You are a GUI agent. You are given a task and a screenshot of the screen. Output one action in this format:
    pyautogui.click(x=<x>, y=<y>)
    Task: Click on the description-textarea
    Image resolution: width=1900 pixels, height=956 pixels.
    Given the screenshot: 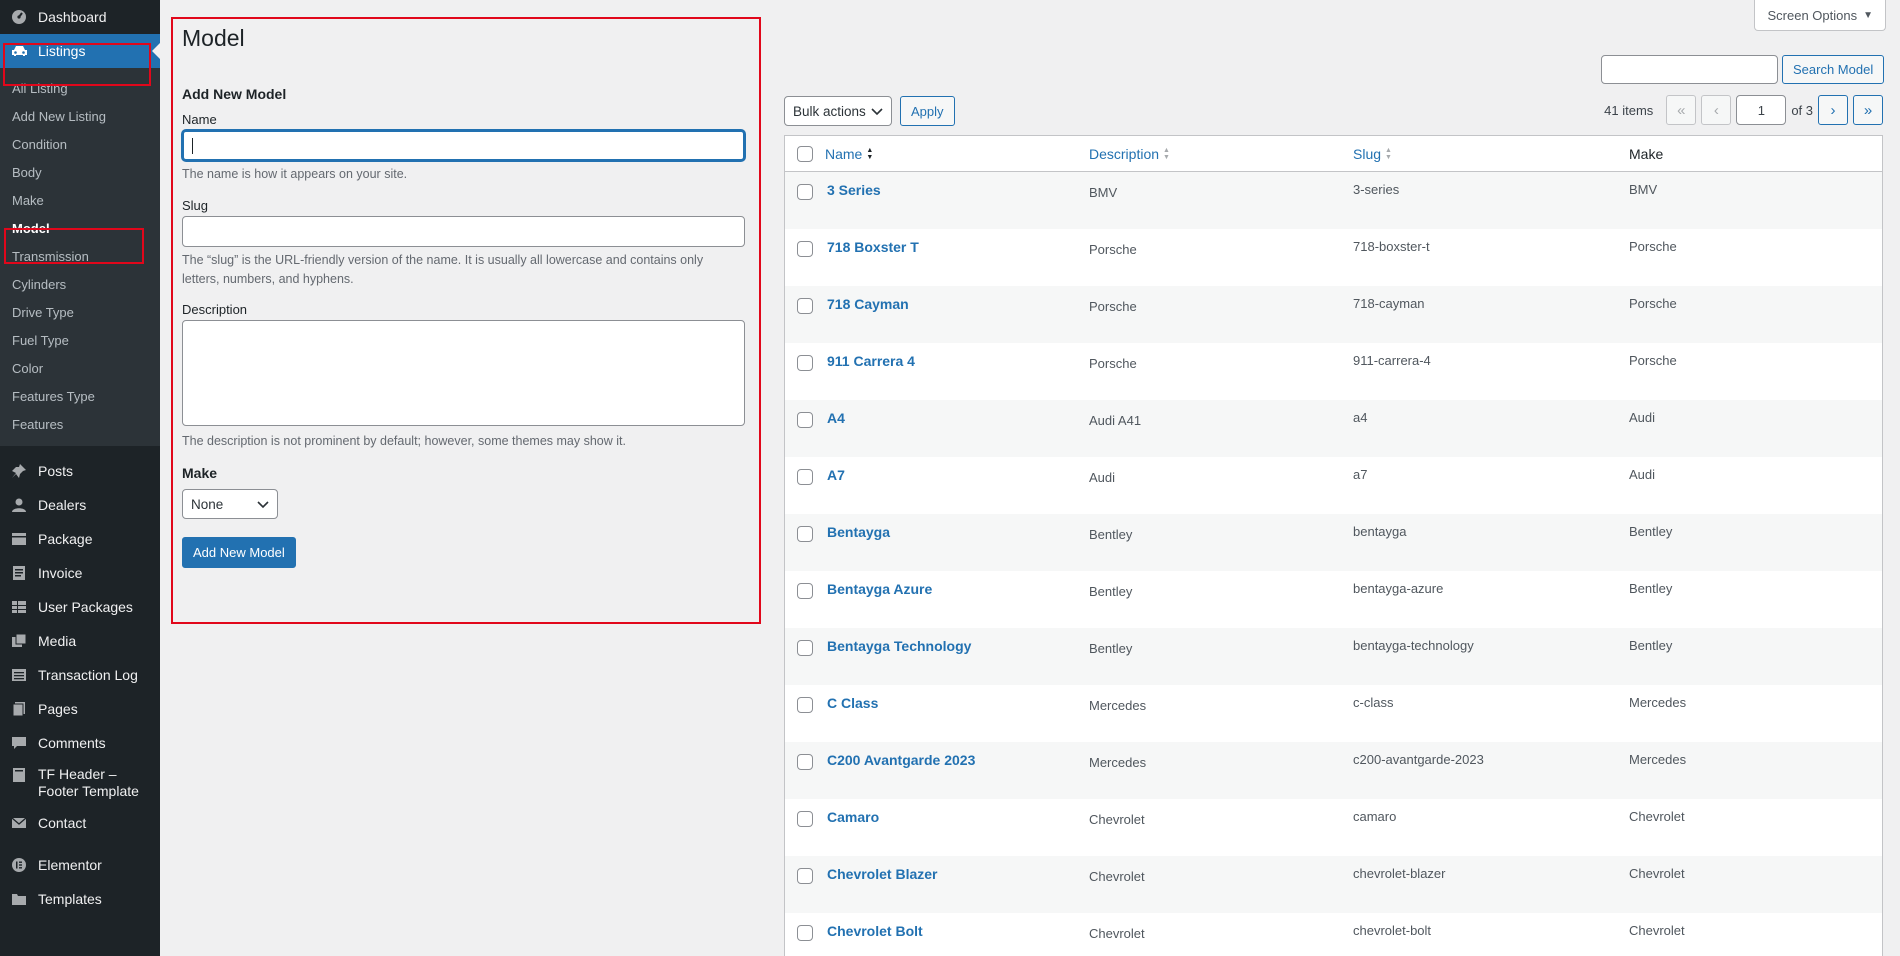 What is the action you would take?
    pyautogui.click(x=463, y=373)
    